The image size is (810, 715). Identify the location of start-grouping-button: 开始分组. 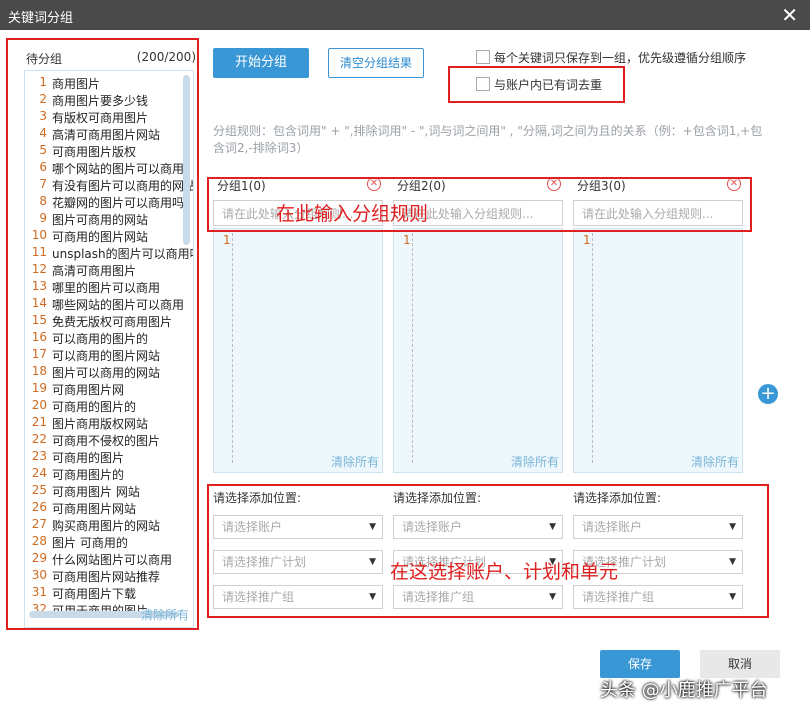
(261, 63).